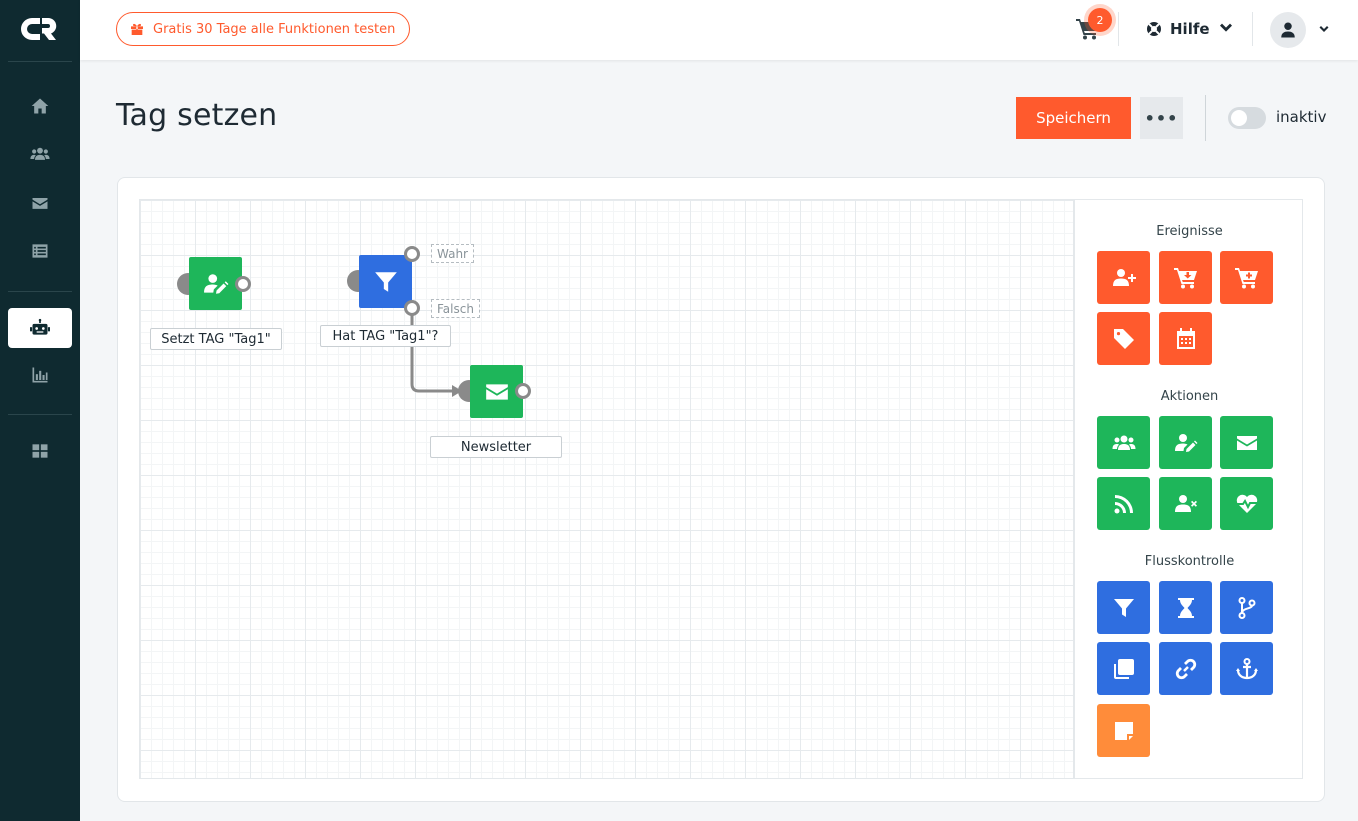  I want to click on save-button: Speichern, so click(1073, 118).